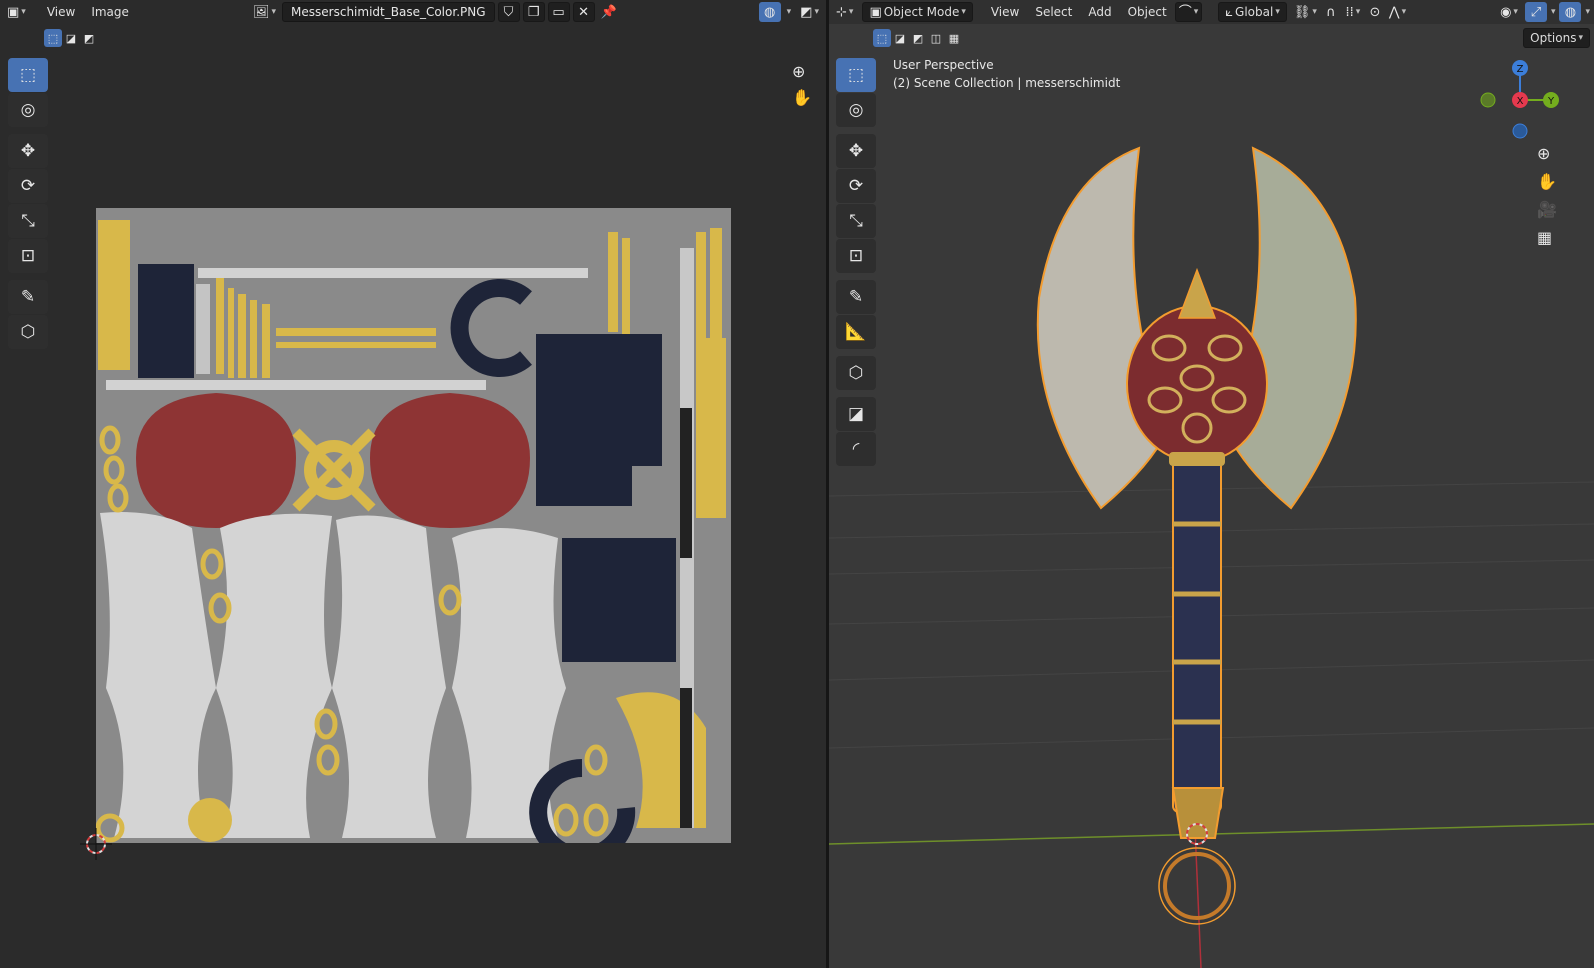 This screenshot has width=1594, height=968. What do you see at coordinates (789, 12) in the screenshot?
I see `gizmo-options-chevron-icon: ▾` at bounding box center [789, 12].